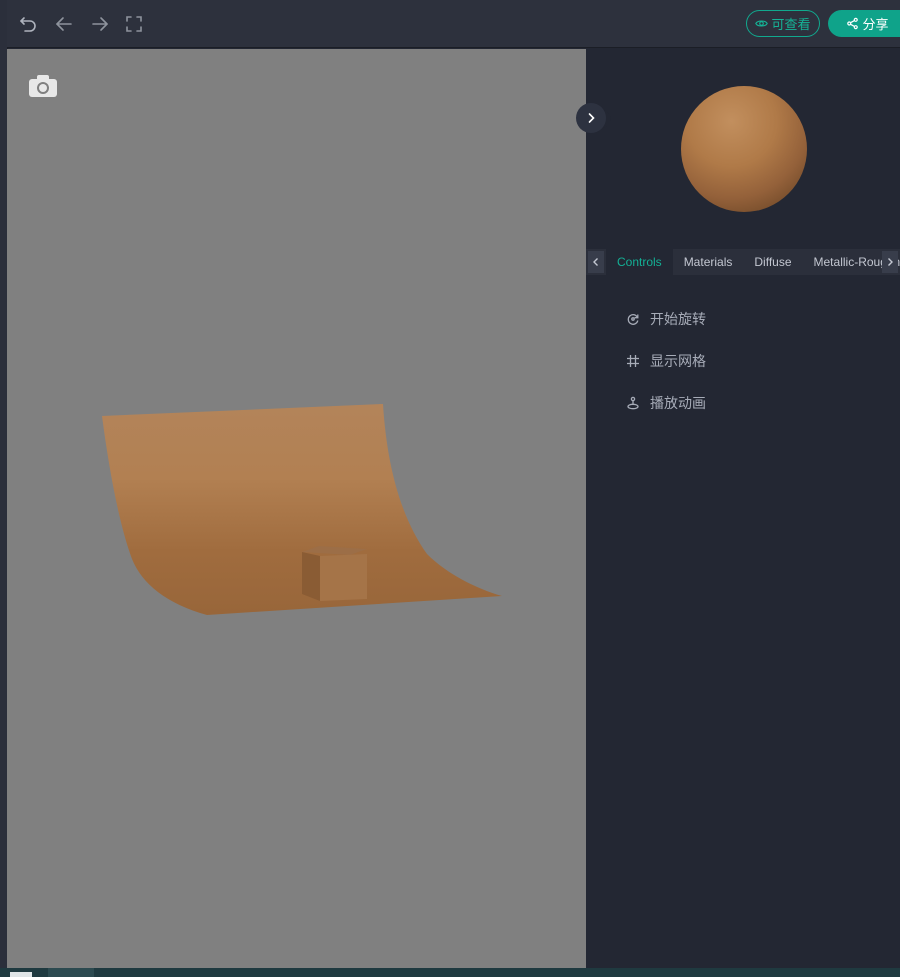 This screenshot has width=900, height=977. Describe the element at coordinates (744, 149) in the screenshot. I see `material-preview-sphere` at that location.